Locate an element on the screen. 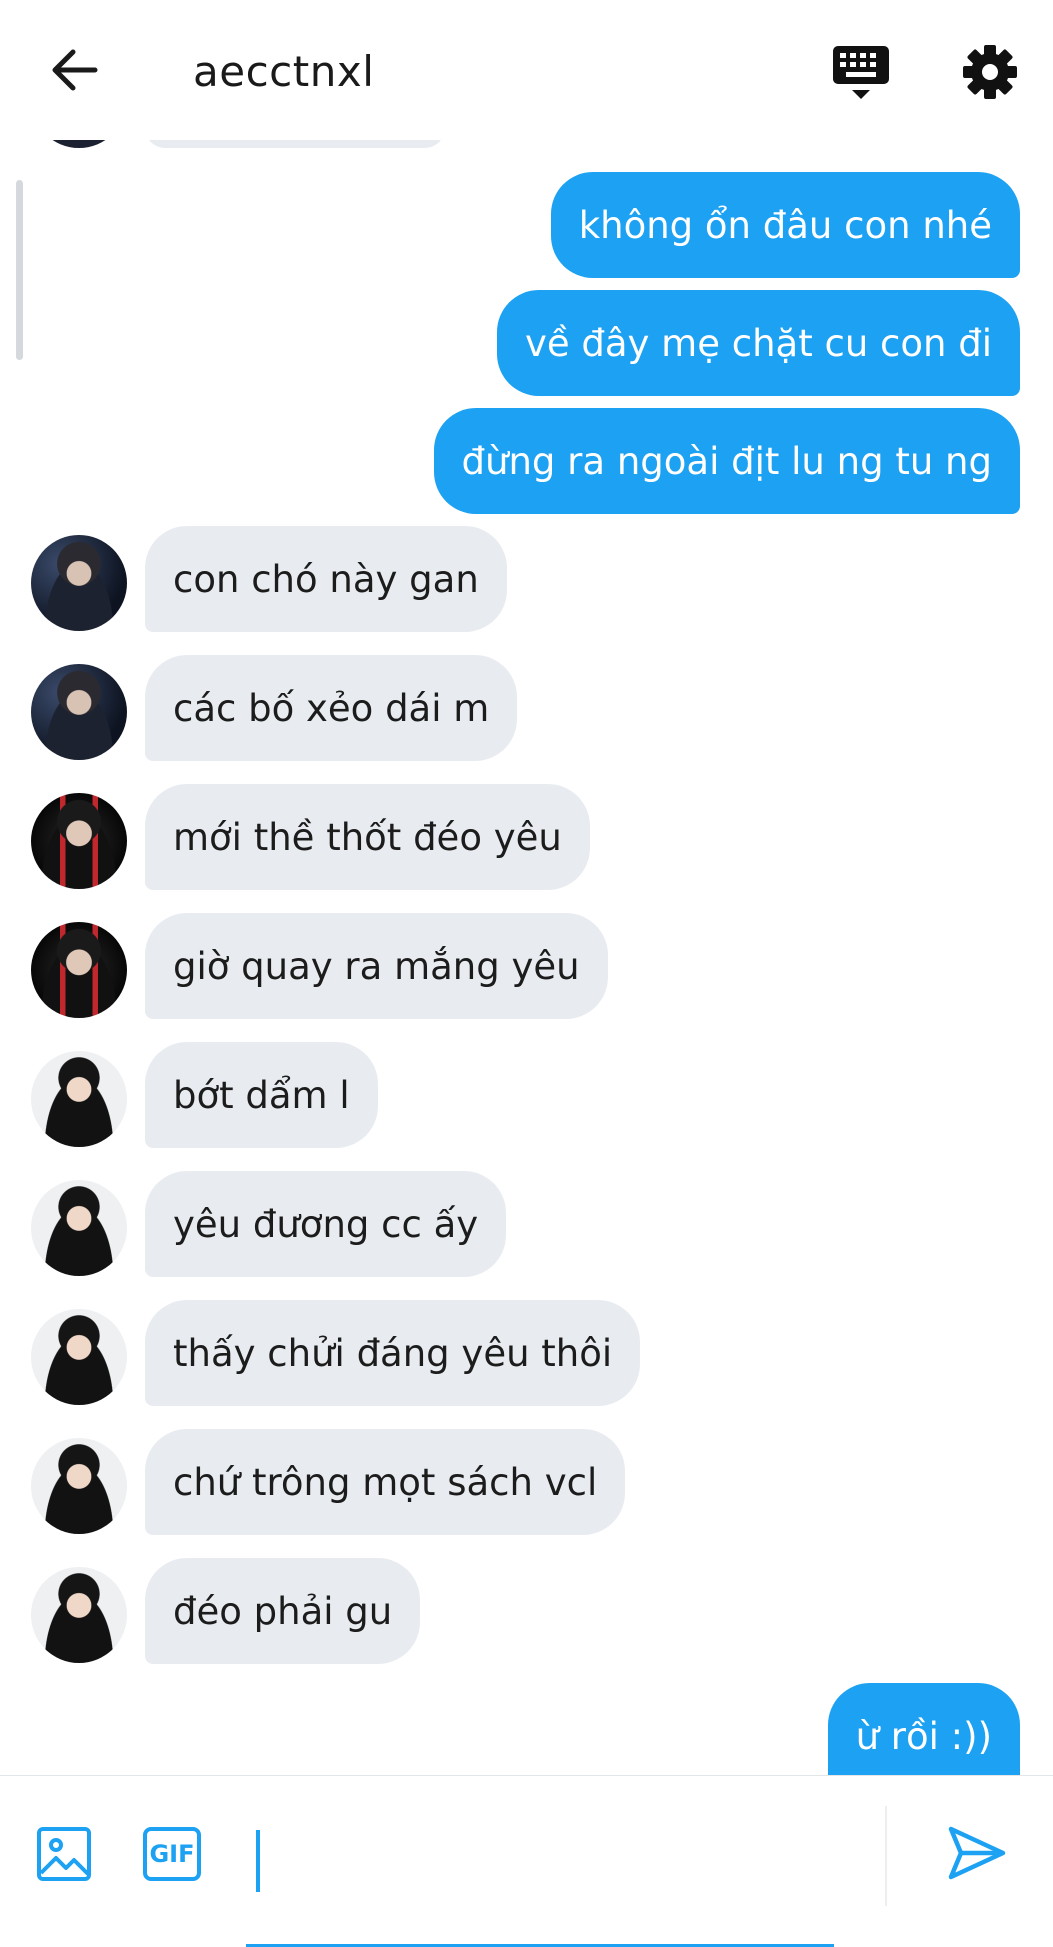 This screenshot has width=1053, height=1947. message-bubble-incoming: yêu đương cc ấy is located at coordinates (326, 1224).